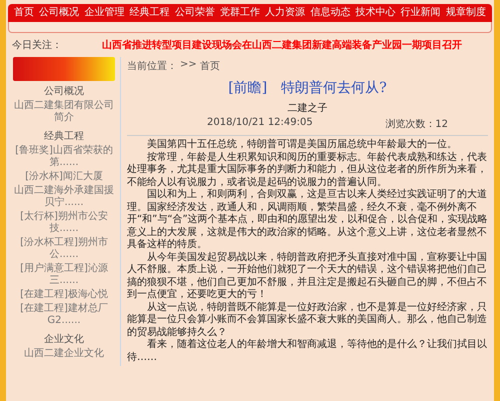  Describe the element at coordinates (376, 13) in the screenshot. I see `nav-link: 技术中心` at that location.